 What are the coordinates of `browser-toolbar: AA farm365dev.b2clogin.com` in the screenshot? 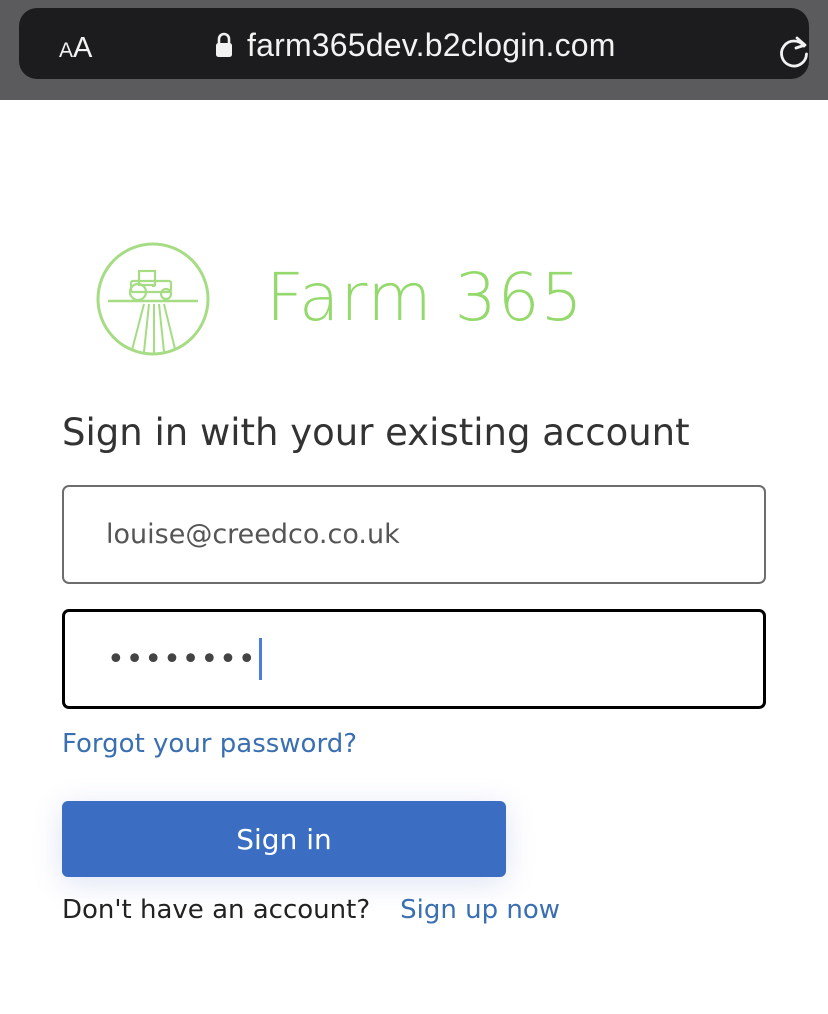 It's located at (414, 50).